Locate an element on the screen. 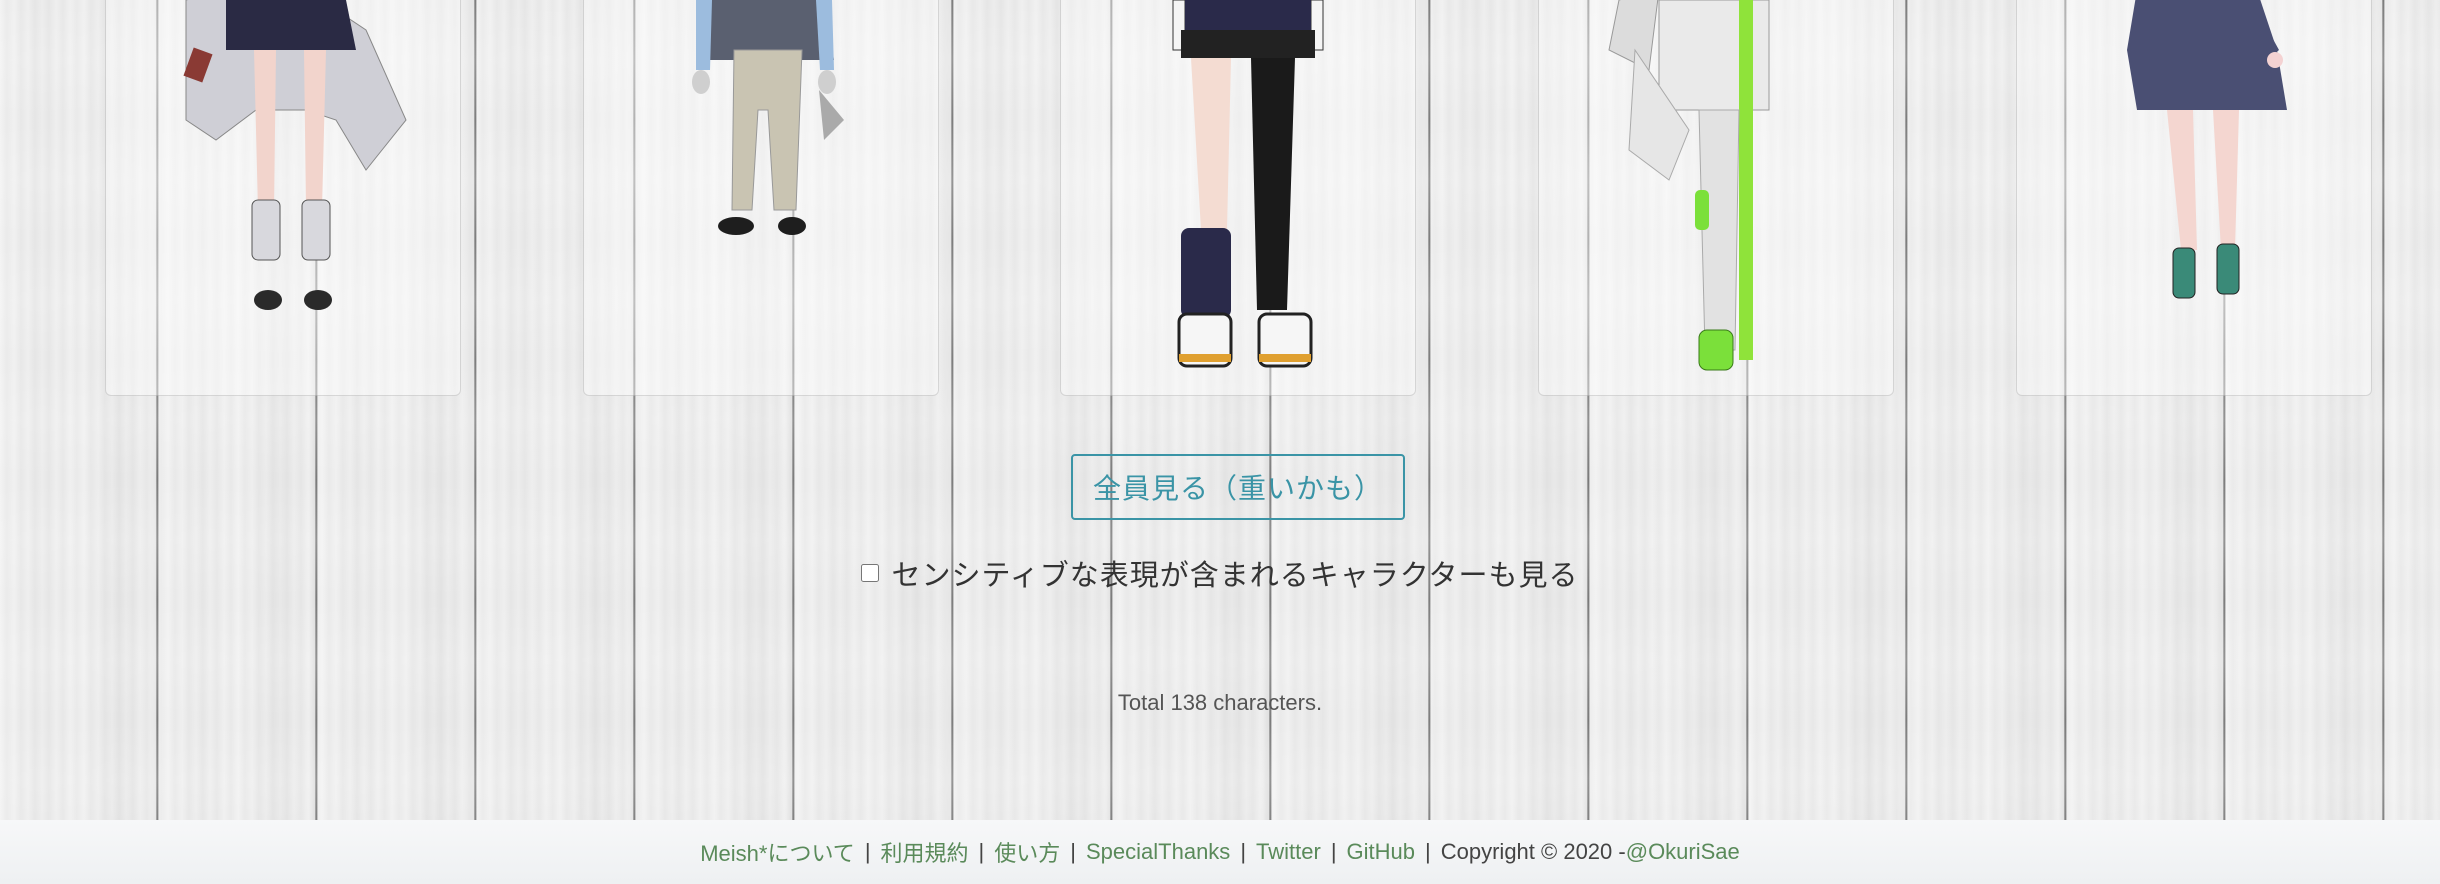  copyright-text: Copyright © 2020 - is located at coordinates (1533, 851).